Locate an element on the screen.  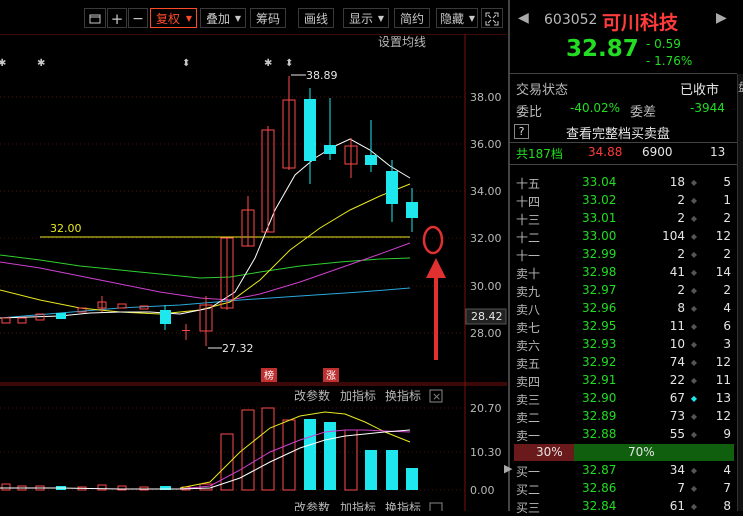
weicha-value: -3944 is located at coordinates (707, 108).